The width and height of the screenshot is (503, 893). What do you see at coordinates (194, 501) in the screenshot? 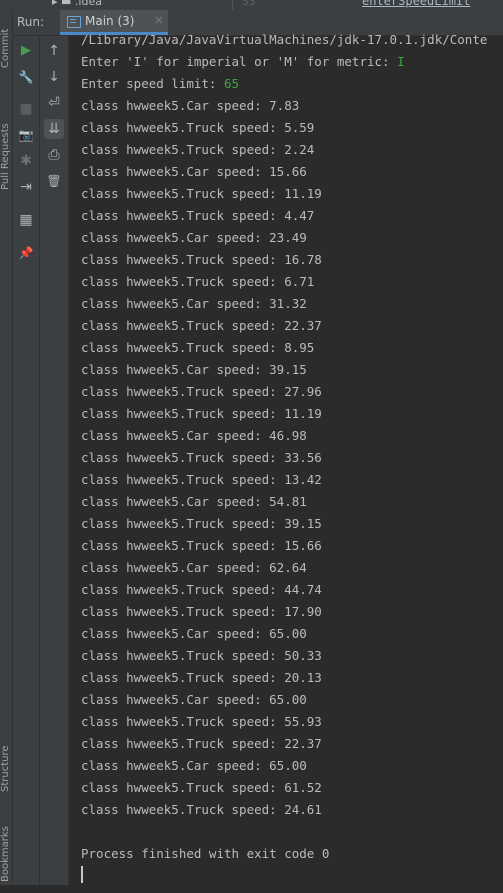
I see `console-line: class hwweek5.Car speed: 54.81` at bounding box center [194, 501].